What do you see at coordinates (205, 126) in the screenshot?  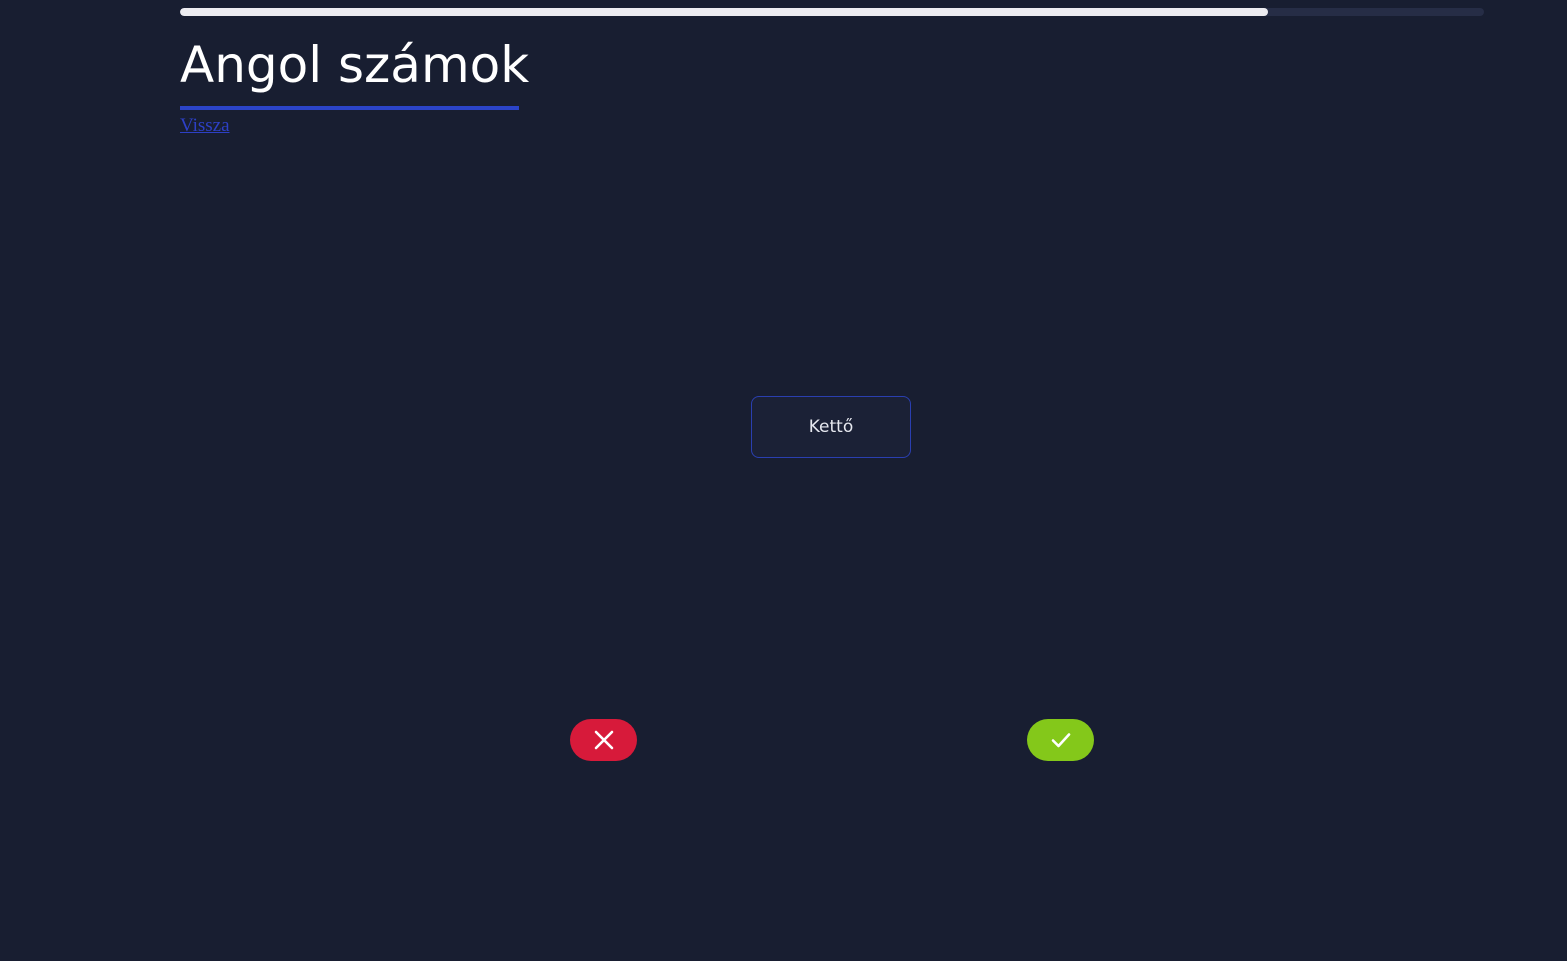 I see `back-link: Vissza` at bounding box center [205, 126].